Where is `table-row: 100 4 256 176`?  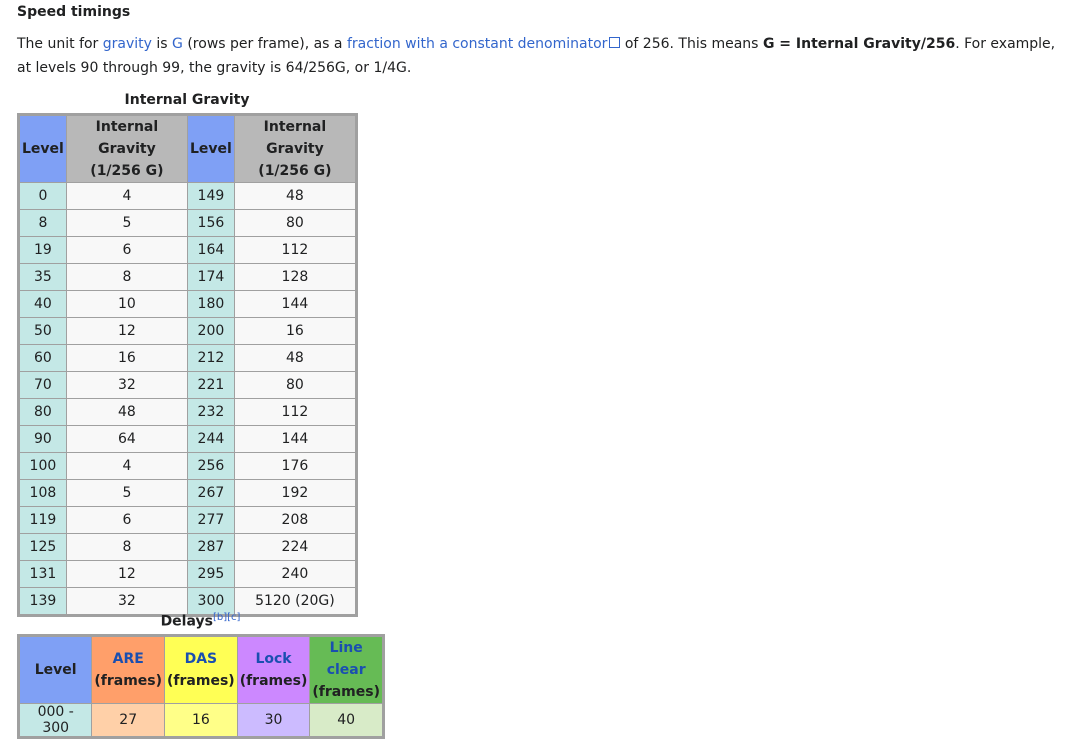 table-row: 100 4 256 176 is located at coordinates (188, 466).